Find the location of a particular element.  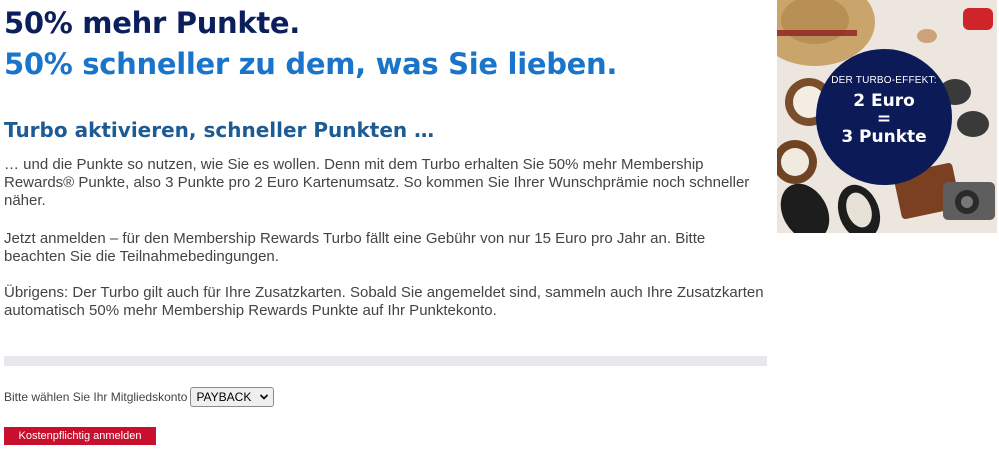

account-select-value: PAYBACK is located at coordinates (224, 397).